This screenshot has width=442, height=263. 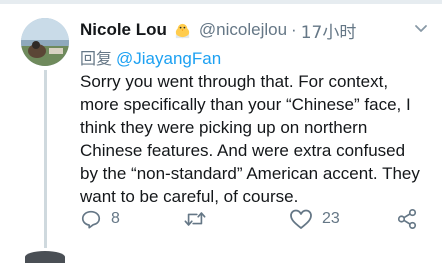 I want to click on avatar, so click(x=45, y=42).